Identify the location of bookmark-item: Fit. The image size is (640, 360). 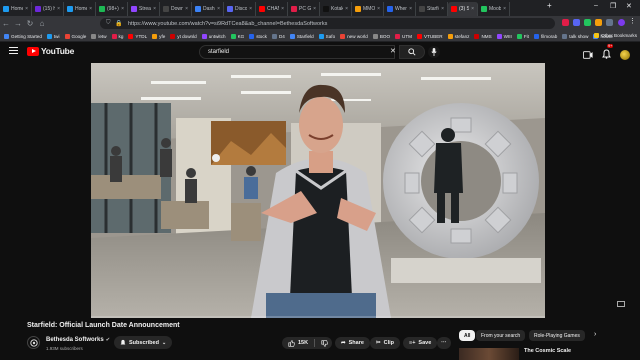
(522, 36).